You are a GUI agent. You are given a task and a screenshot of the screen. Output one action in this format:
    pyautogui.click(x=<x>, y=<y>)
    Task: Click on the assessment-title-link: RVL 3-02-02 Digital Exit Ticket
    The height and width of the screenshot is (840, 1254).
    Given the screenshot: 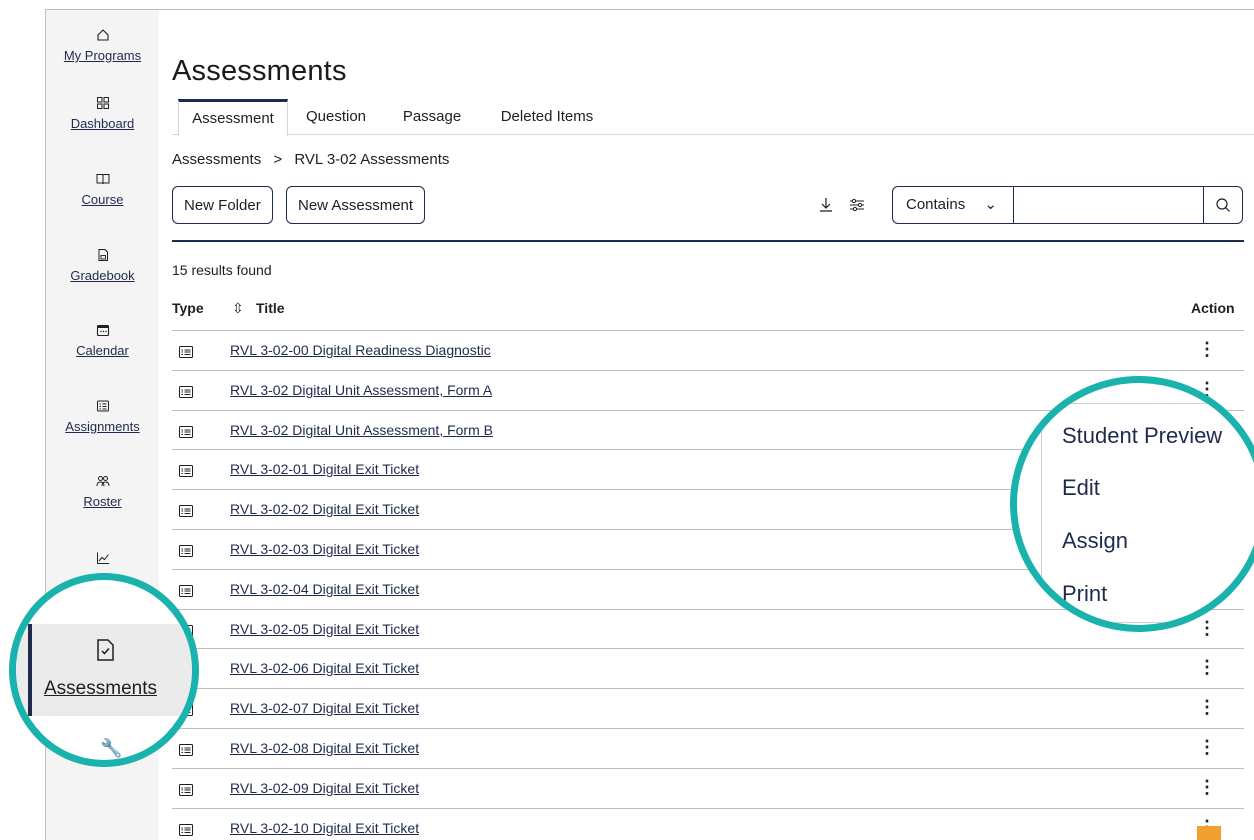 What is the action you would take?
    pyautogui.click(x=324, y=509)
    